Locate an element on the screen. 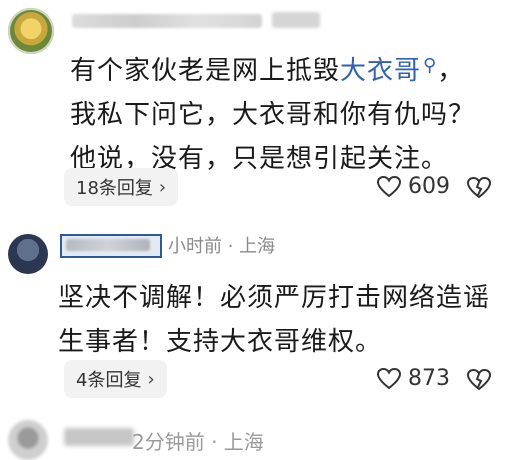 The image size is (506, 460). like-count: 873 is located at coordinates (429, 378).